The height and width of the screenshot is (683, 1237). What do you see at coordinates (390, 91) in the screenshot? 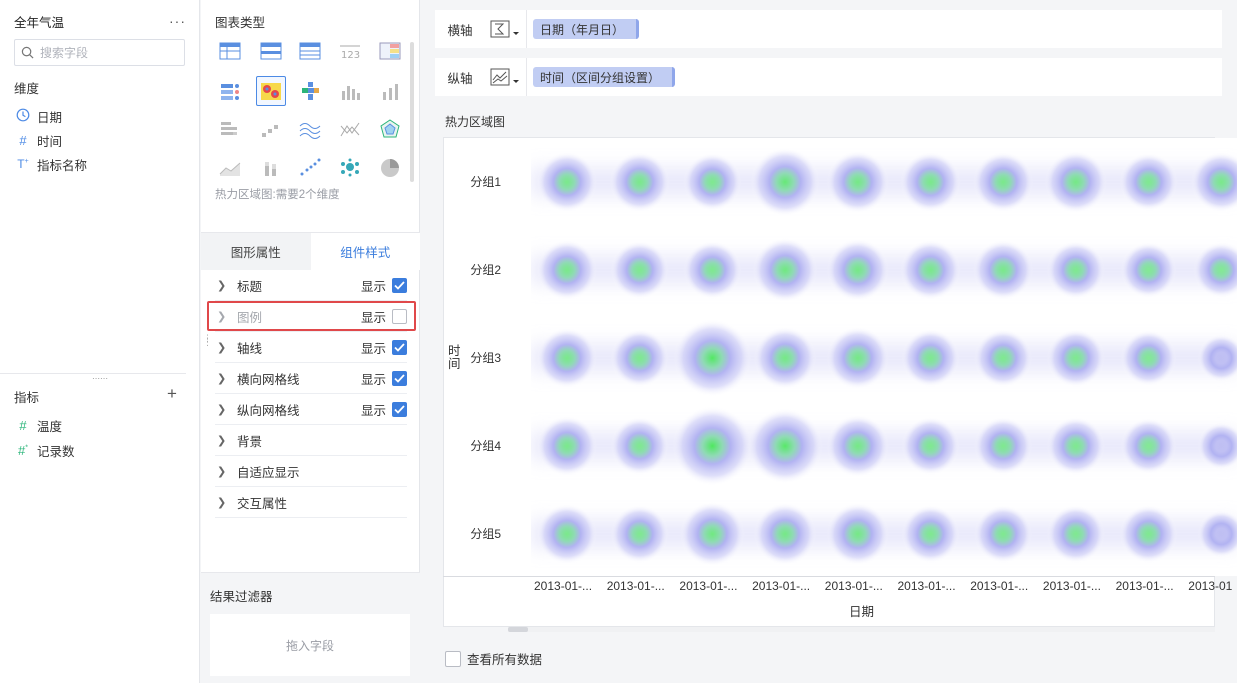
I see `column-chart-icon` at bounding box center [390, 91].